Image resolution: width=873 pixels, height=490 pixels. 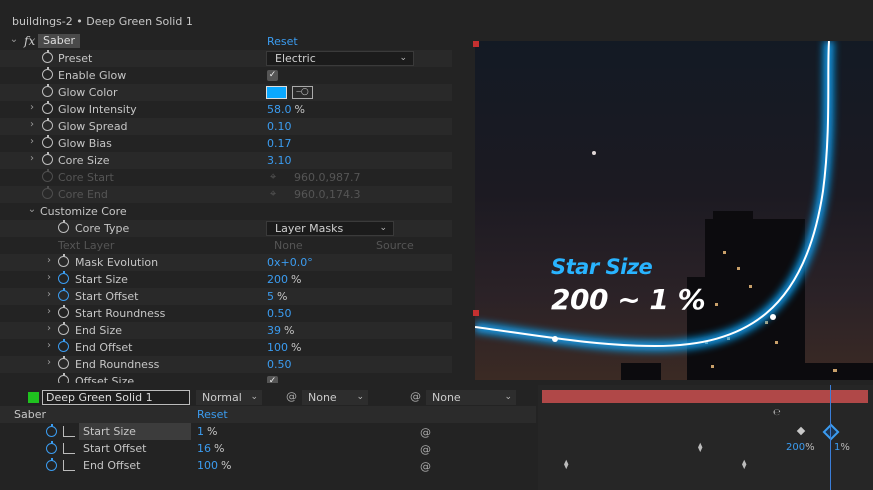 I want to click on keyframe-selected, so click(x=831, y=432).